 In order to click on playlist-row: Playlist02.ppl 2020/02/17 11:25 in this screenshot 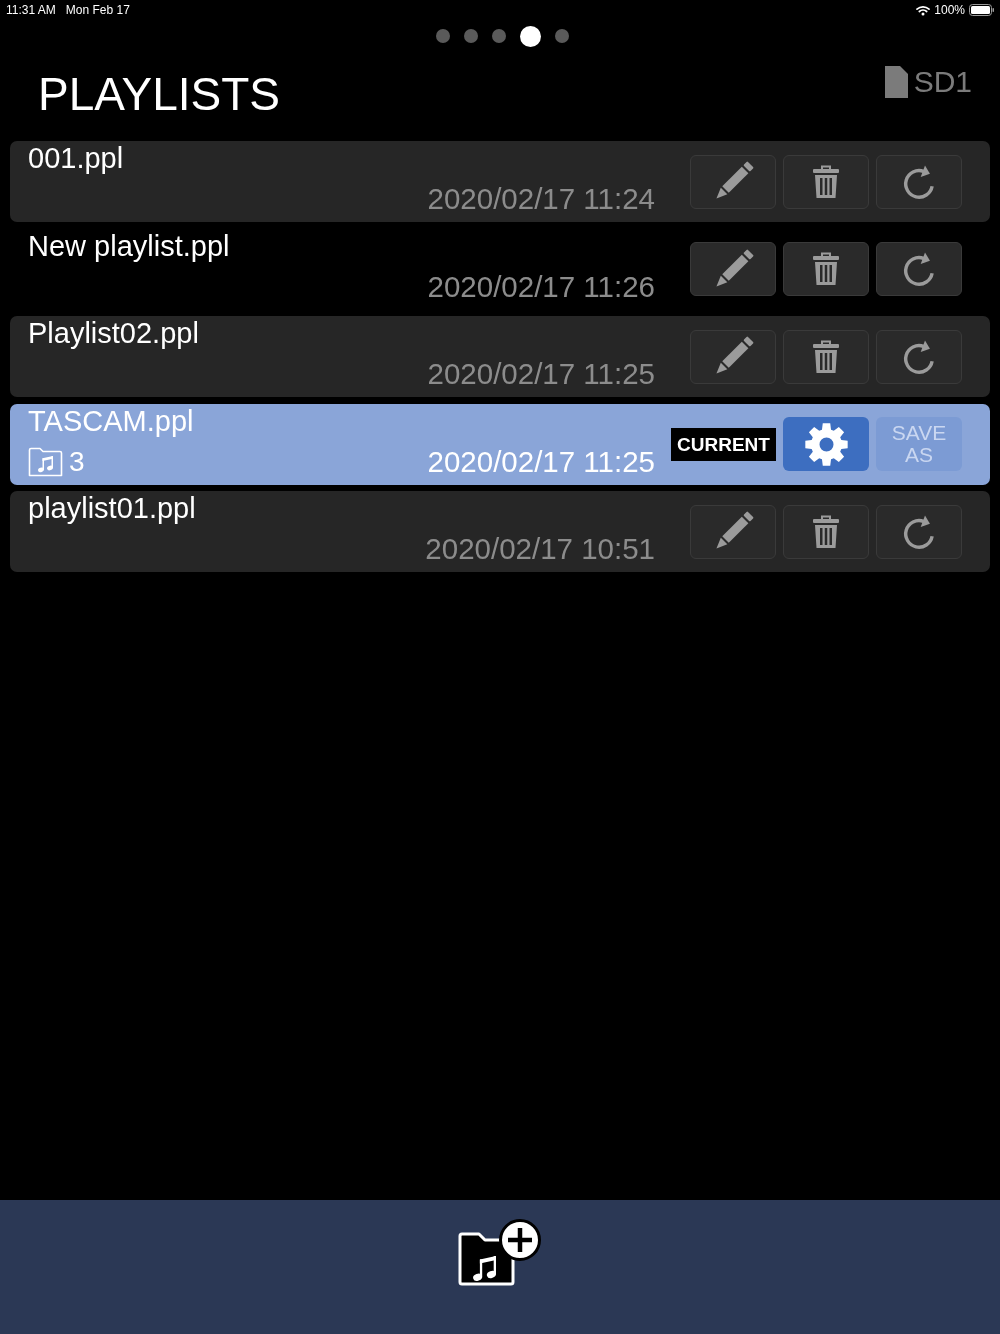, I will do `click(500, 356)`.